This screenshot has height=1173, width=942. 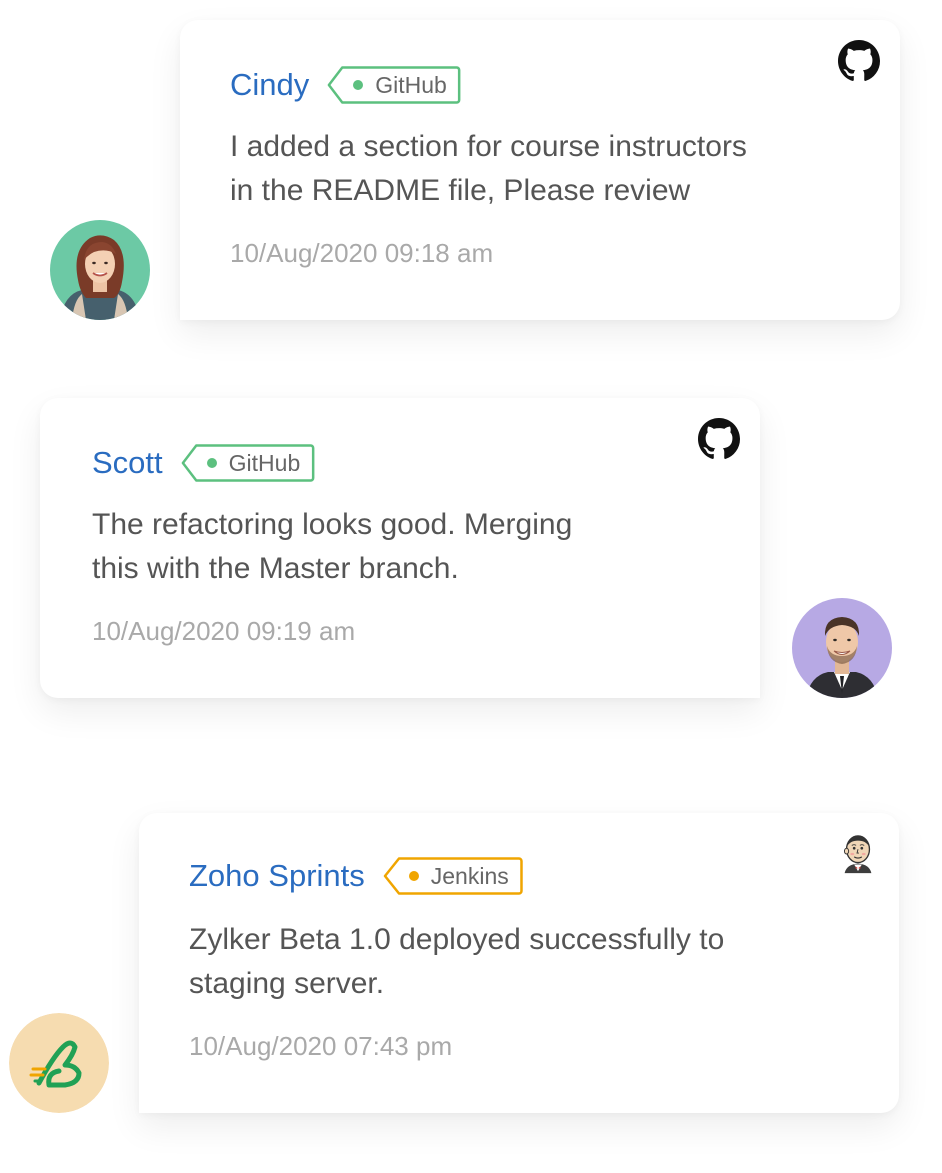 I want to click on sprints-logo-icon, so click(x=59, y=1063).